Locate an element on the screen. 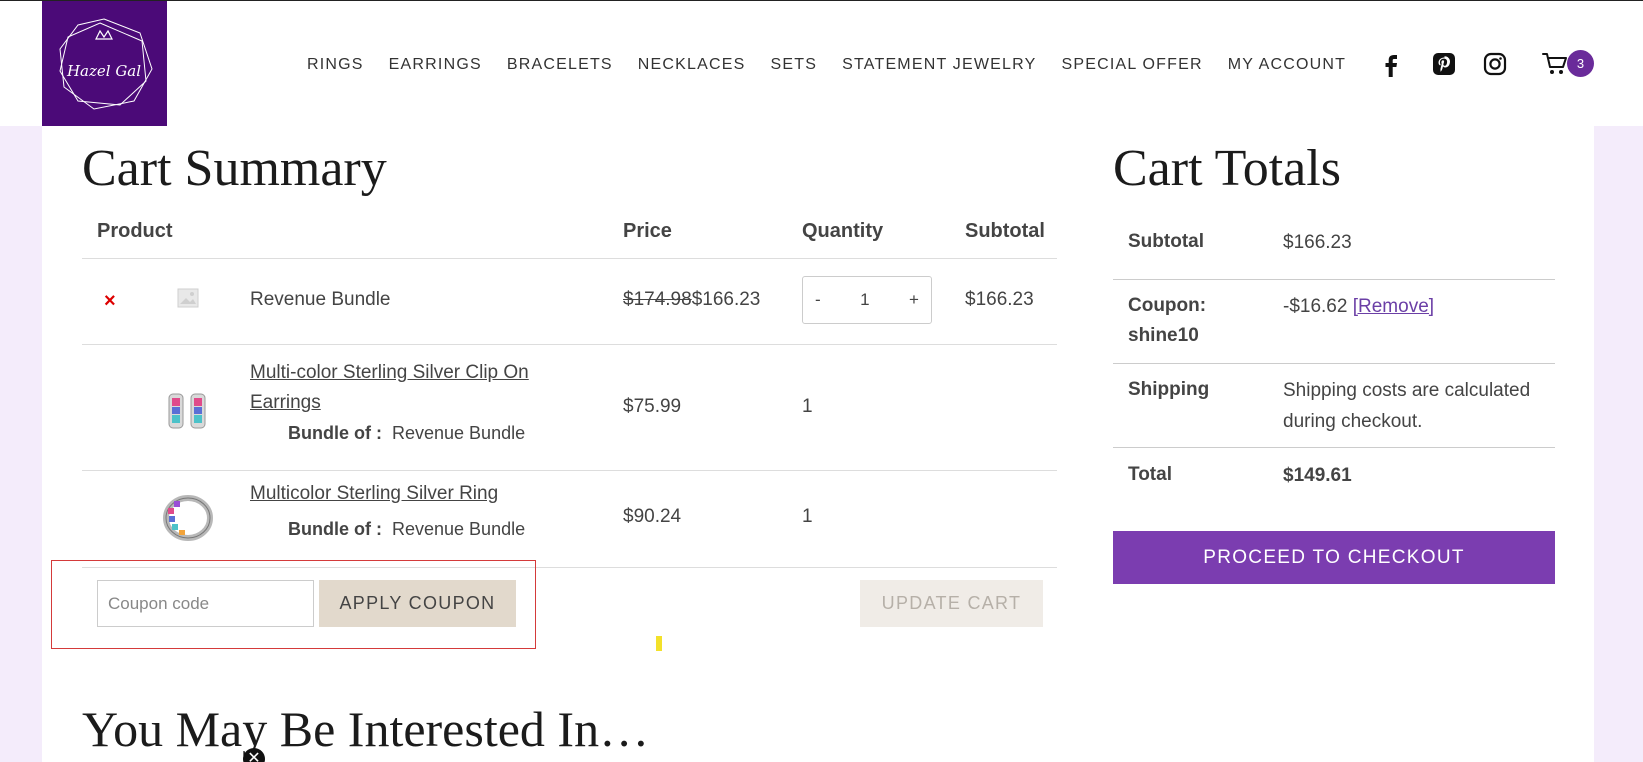 The image size is (1643, 762). proceed-to-checkout-button: PROCEED TO CHECKOUT is located at coordinates (1334, 557).